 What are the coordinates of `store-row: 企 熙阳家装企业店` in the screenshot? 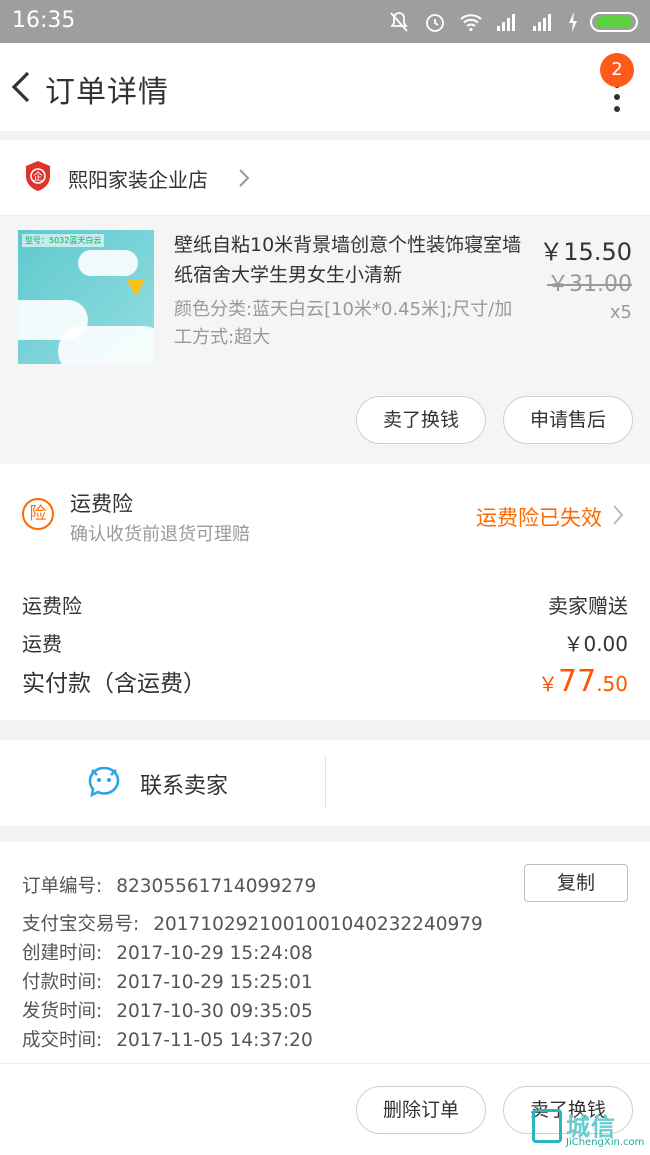 It's located at (325, 178).